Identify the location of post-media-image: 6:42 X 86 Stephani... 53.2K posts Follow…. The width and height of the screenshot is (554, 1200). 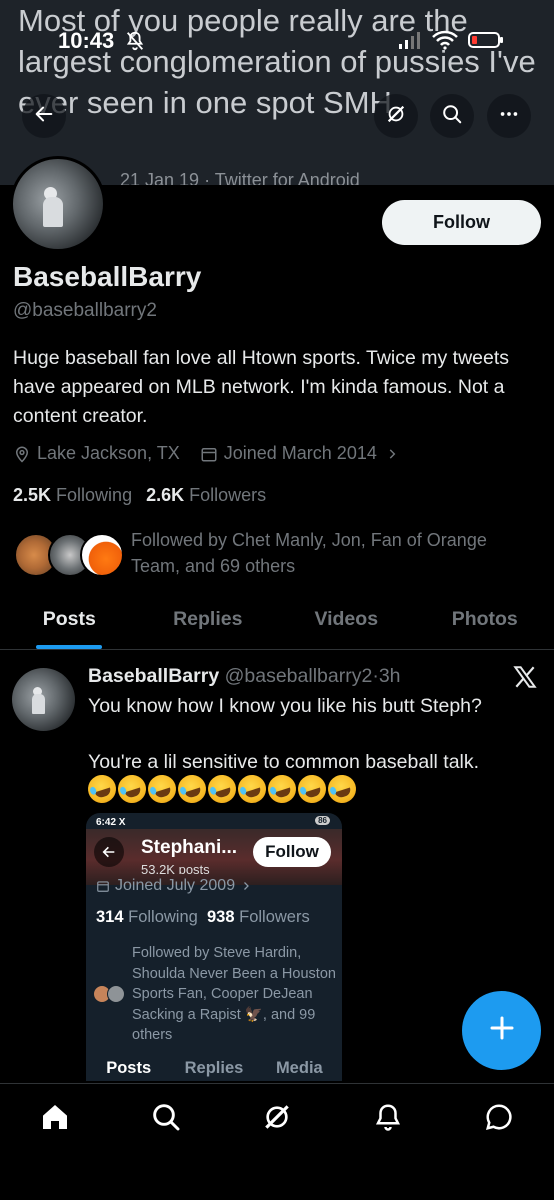
(214, 947).